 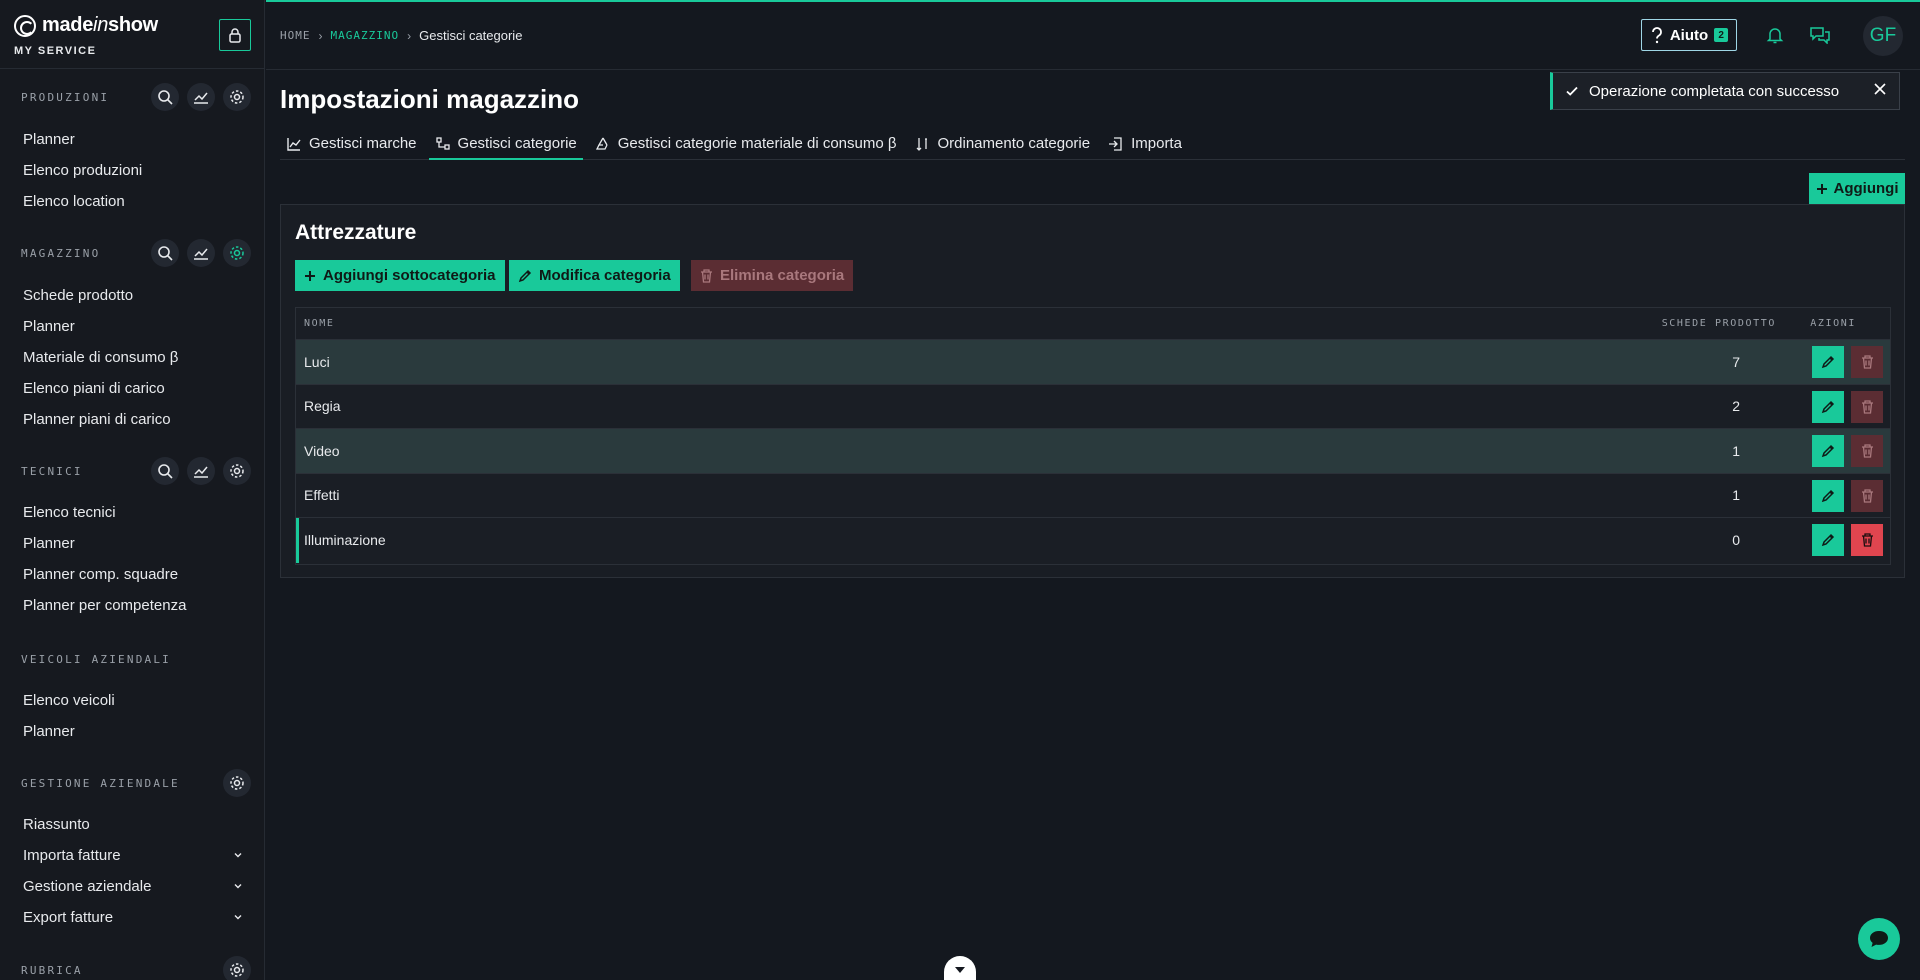 I want to click on sidebar-item-gestione-aziendale: Gestione aziendale, so click(x=133, y=886).